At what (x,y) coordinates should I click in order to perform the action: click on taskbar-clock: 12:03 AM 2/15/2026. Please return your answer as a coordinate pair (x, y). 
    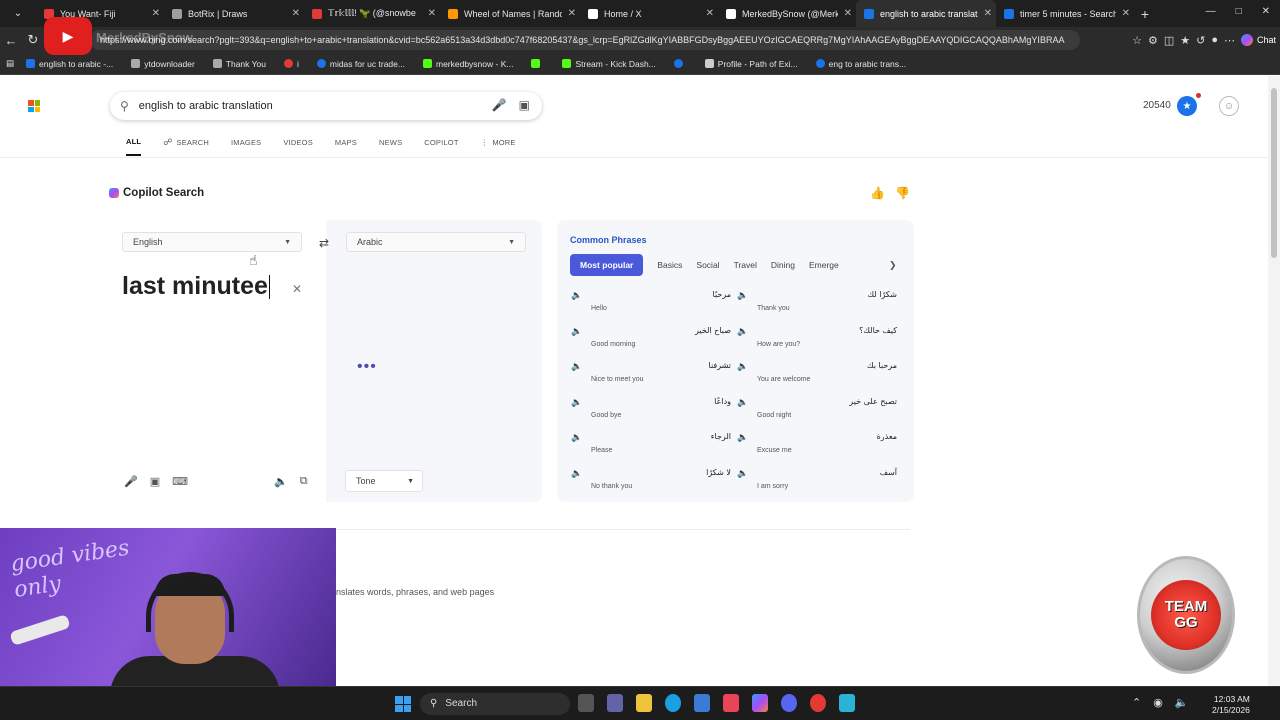
    Looking at the image, I should click on (1231, 705).